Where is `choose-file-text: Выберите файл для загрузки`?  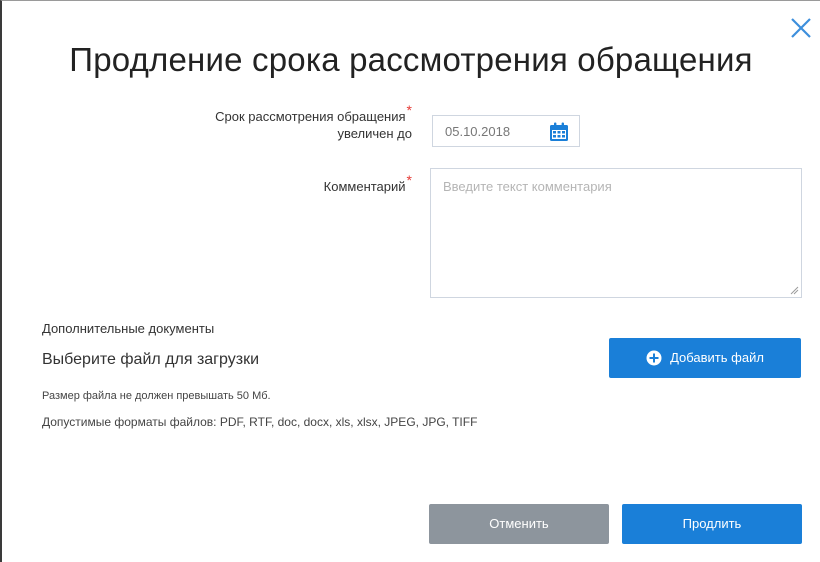
choose-file-text: Выберите файл для загрузки is located at coordinates (151, 359).